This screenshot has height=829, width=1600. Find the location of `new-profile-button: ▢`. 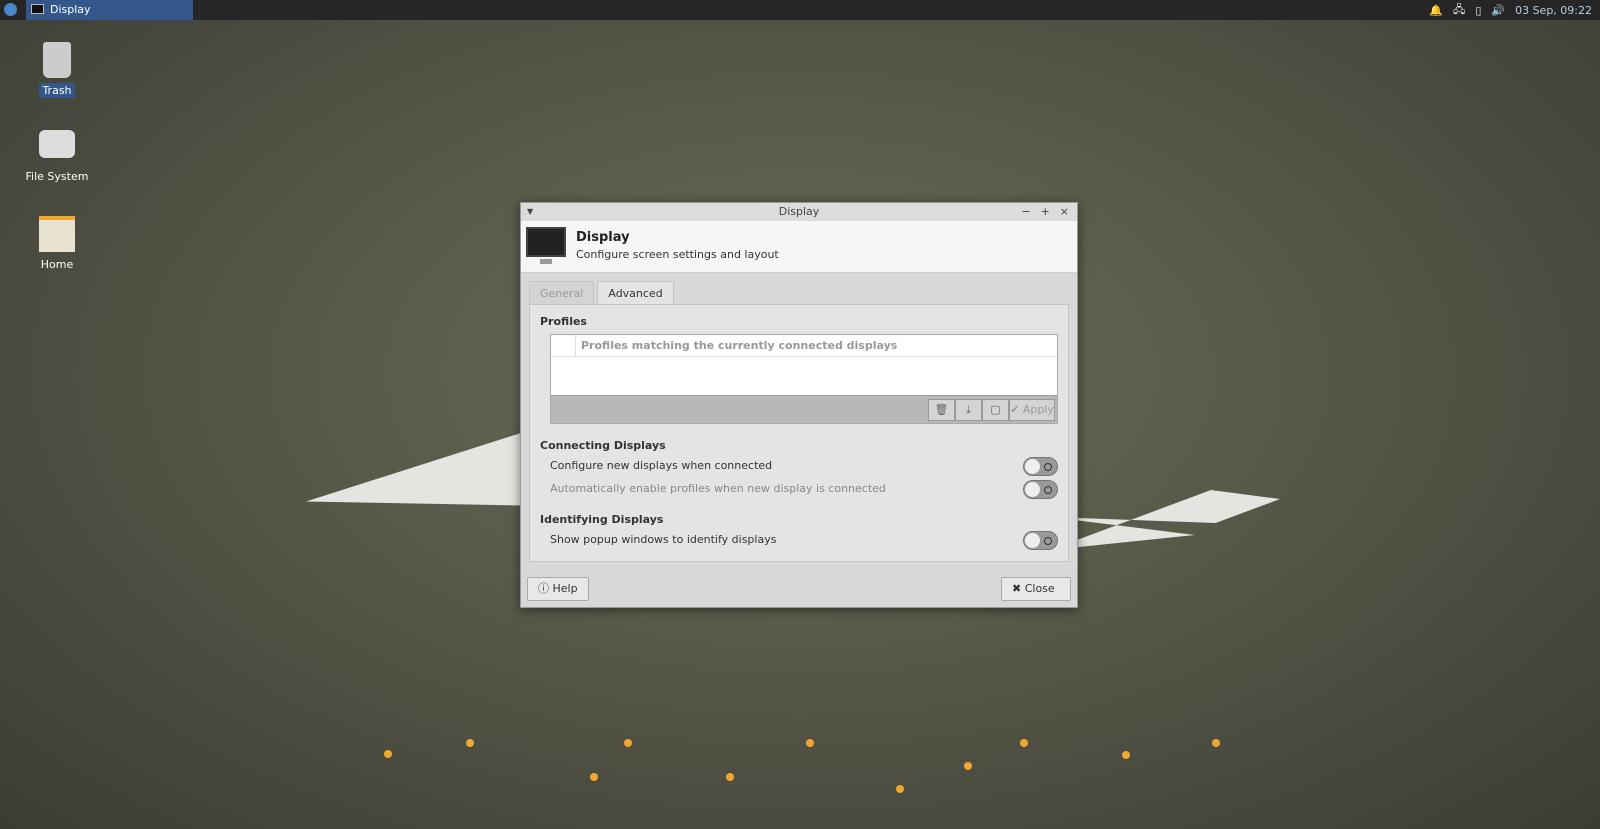

new-profile-button: ▢ is located at coordinates (995, 410).